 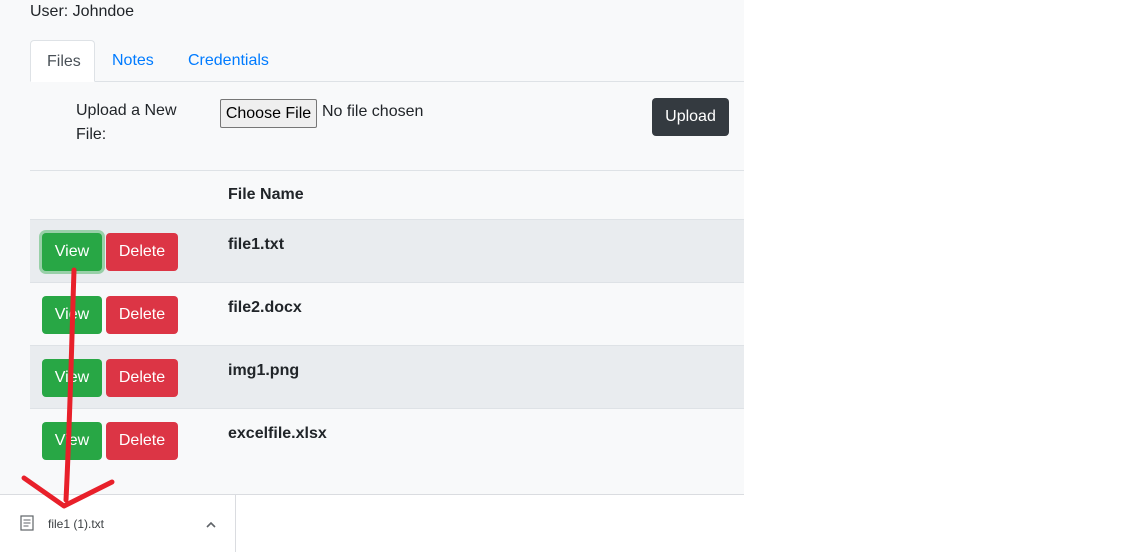 What do you see at coordinates (82, 11) in the screenshot?
I see `user-label: User: Johndoe` at bounding box center [82, 11].